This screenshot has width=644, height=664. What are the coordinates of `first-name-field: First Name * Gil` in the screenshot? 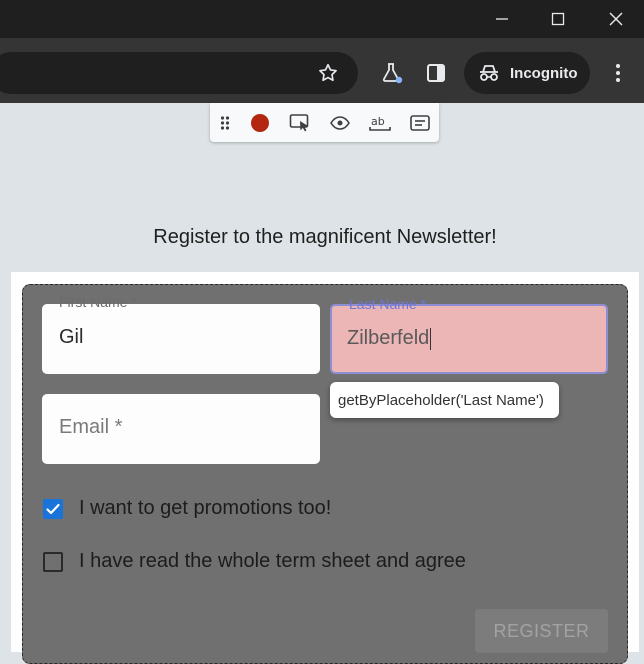 It's located at (181, 334).